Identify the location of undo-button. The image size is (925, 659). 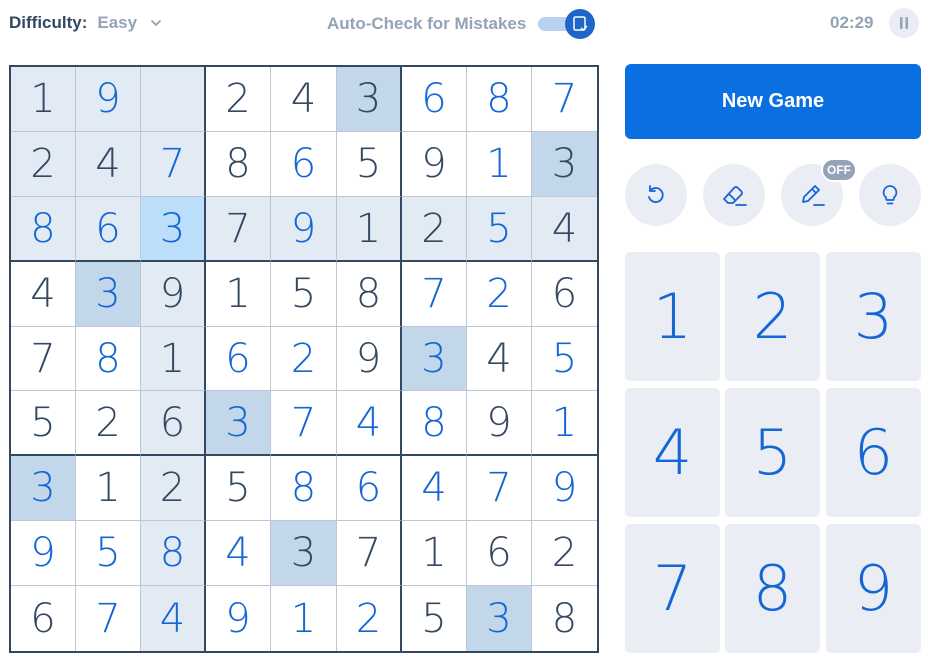
(656, 195).